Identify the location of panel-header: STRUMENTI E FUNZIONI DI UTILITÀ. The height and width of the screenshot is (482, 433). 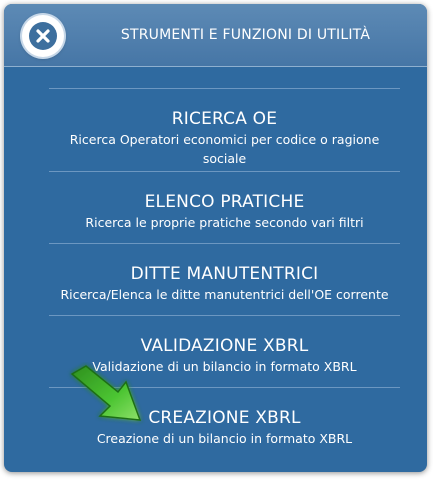
(215, 35).